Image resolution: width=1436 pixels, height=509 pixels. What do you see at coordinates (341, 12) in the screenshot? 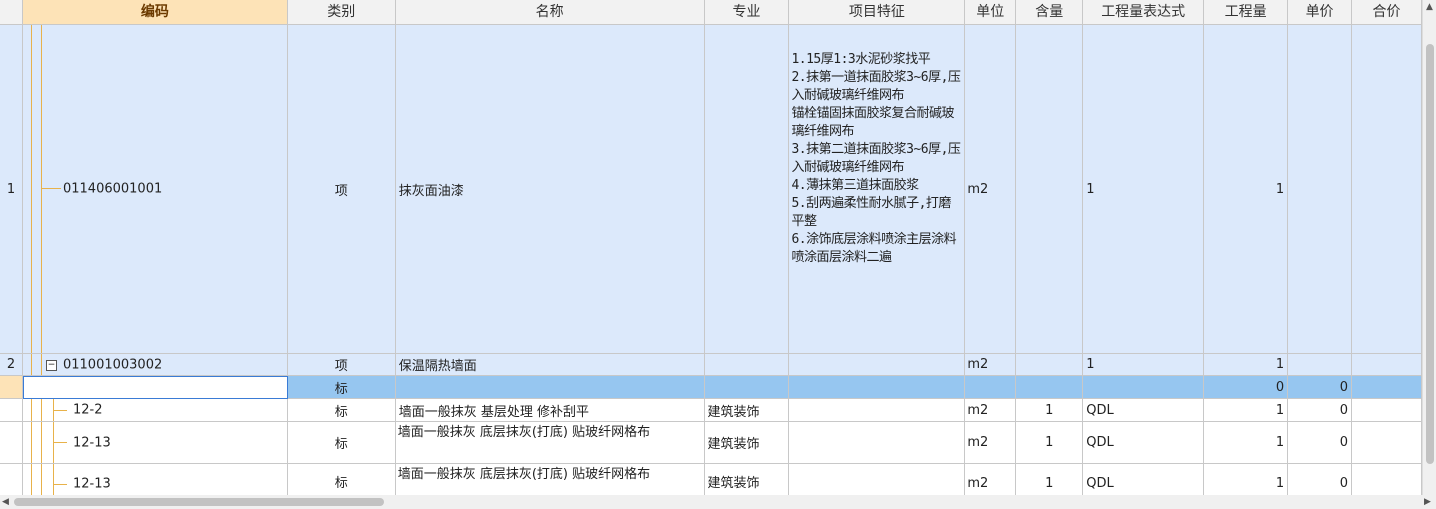
I see `header-type: 类别` at bounding box center [341, 12].